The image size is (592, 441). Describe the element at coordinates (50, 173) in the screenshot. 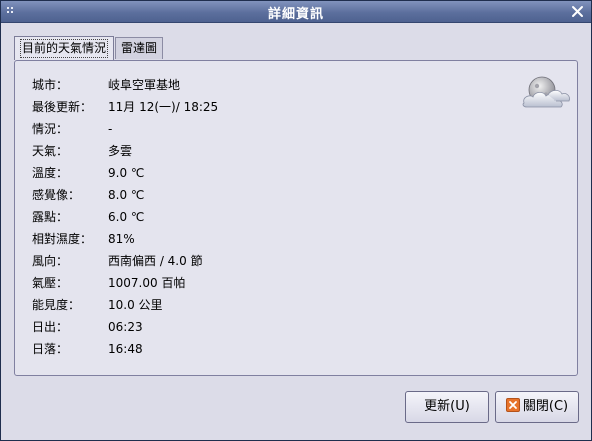

I see `detail-label: 溫度：` at that location.